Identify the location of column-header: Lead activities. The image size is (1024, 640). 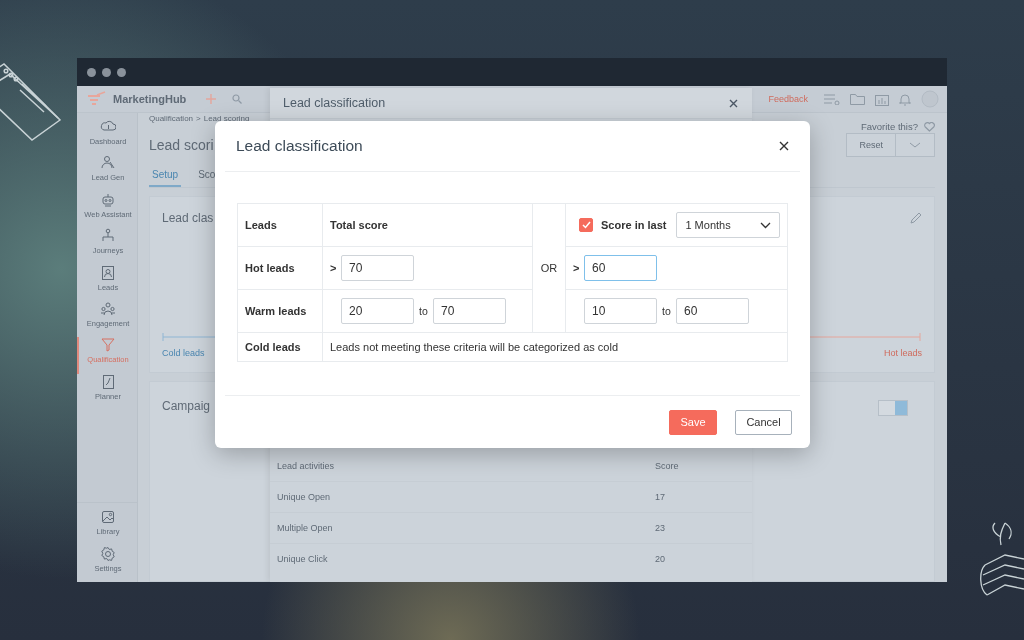
(459, 466).